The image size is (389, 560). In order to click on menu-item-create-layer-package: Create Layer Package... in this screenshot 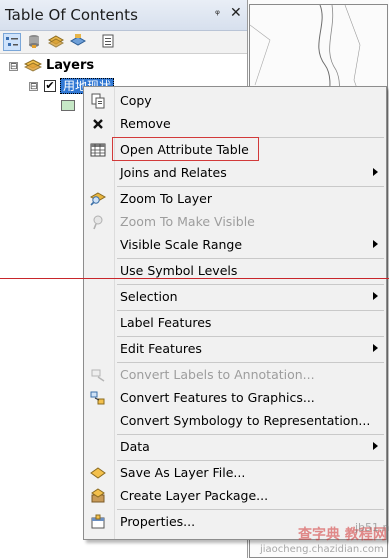, I will do `click(235, 496)`.